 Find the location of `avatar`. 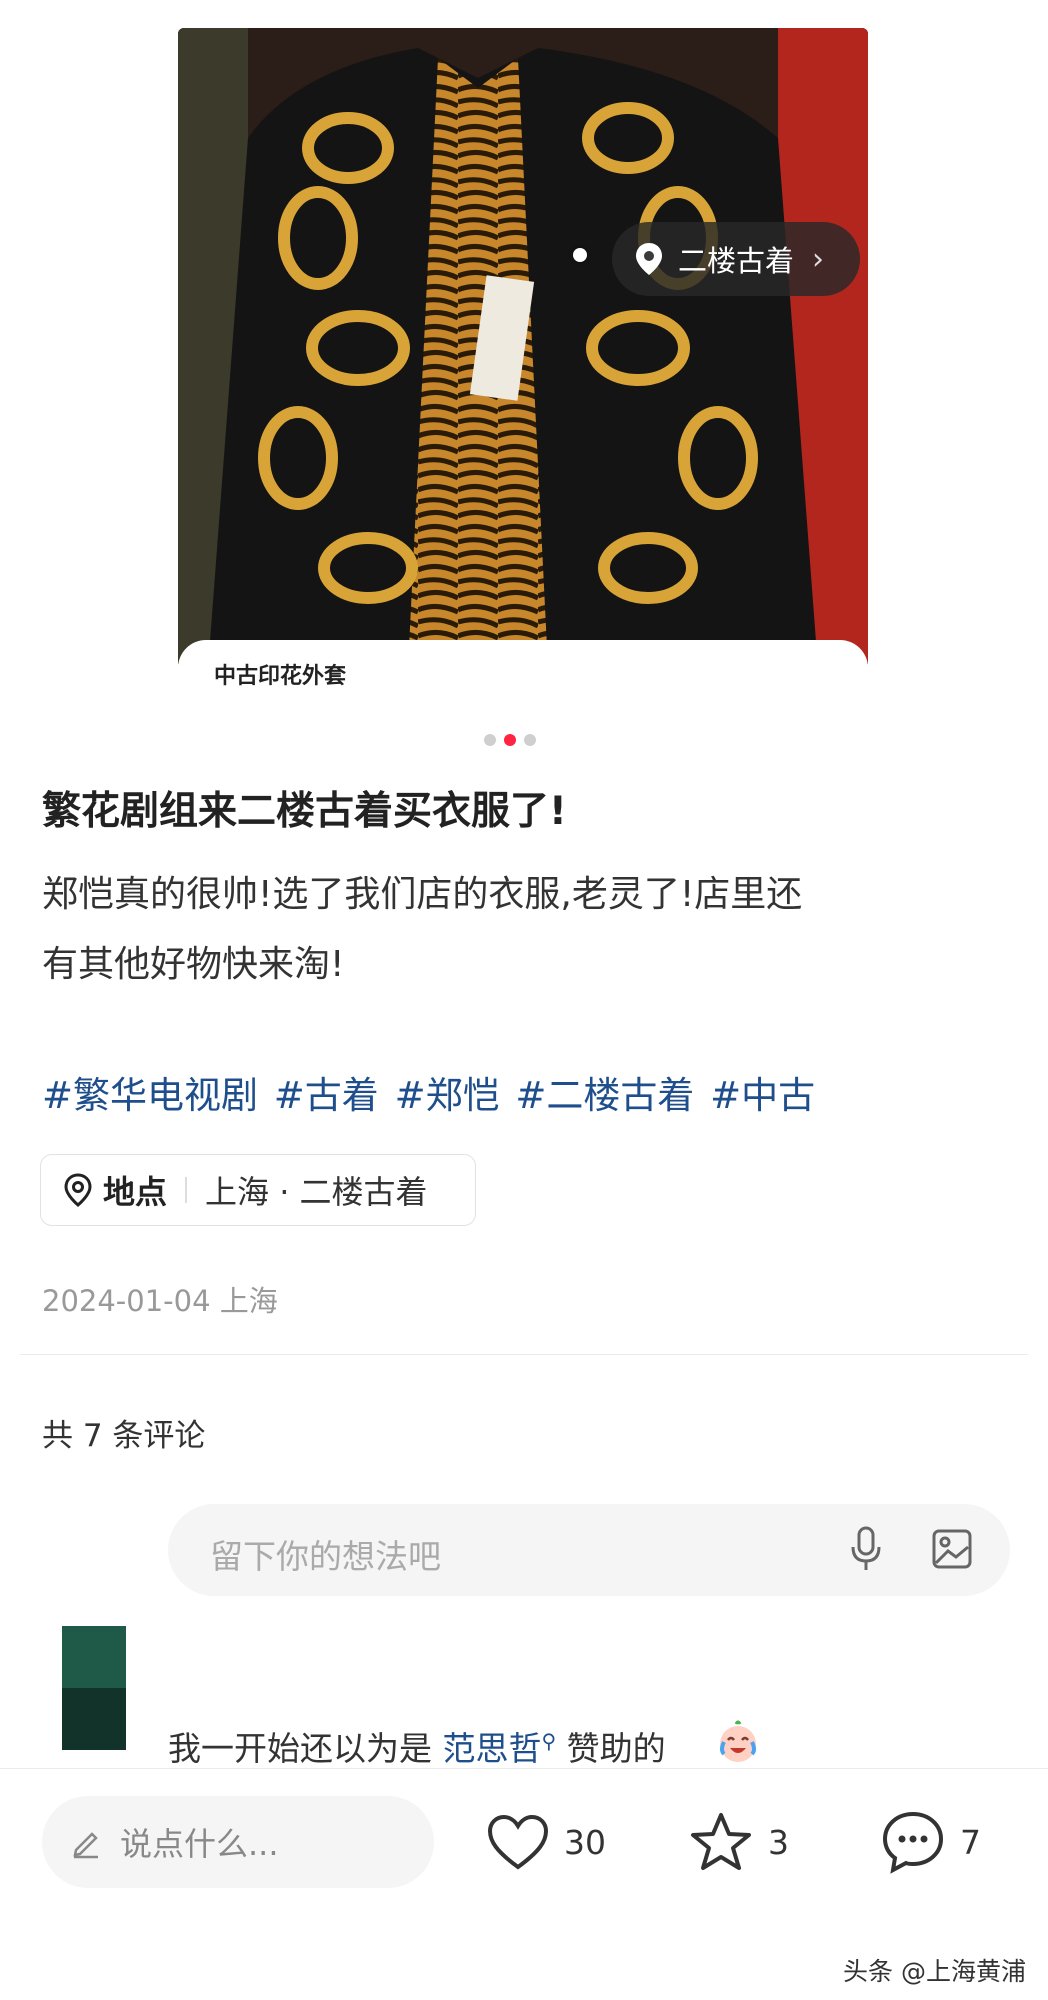

avatar is located at coordinates (94, 1688).